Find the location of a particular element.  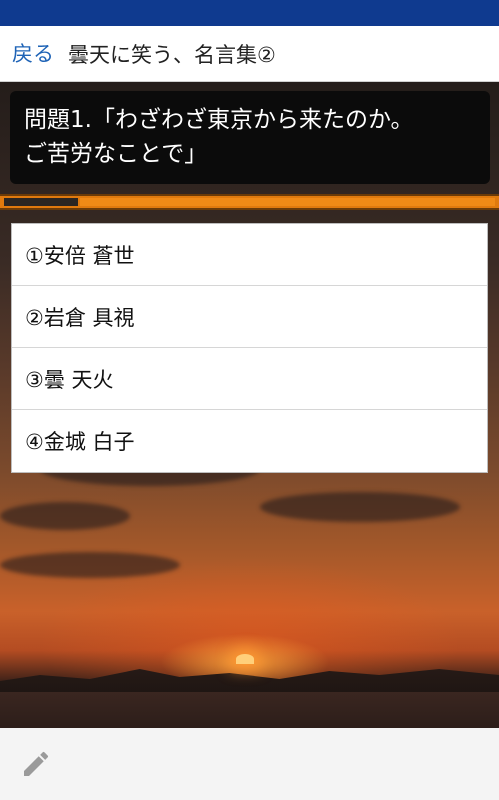

water is located at coordinates (249, 710).